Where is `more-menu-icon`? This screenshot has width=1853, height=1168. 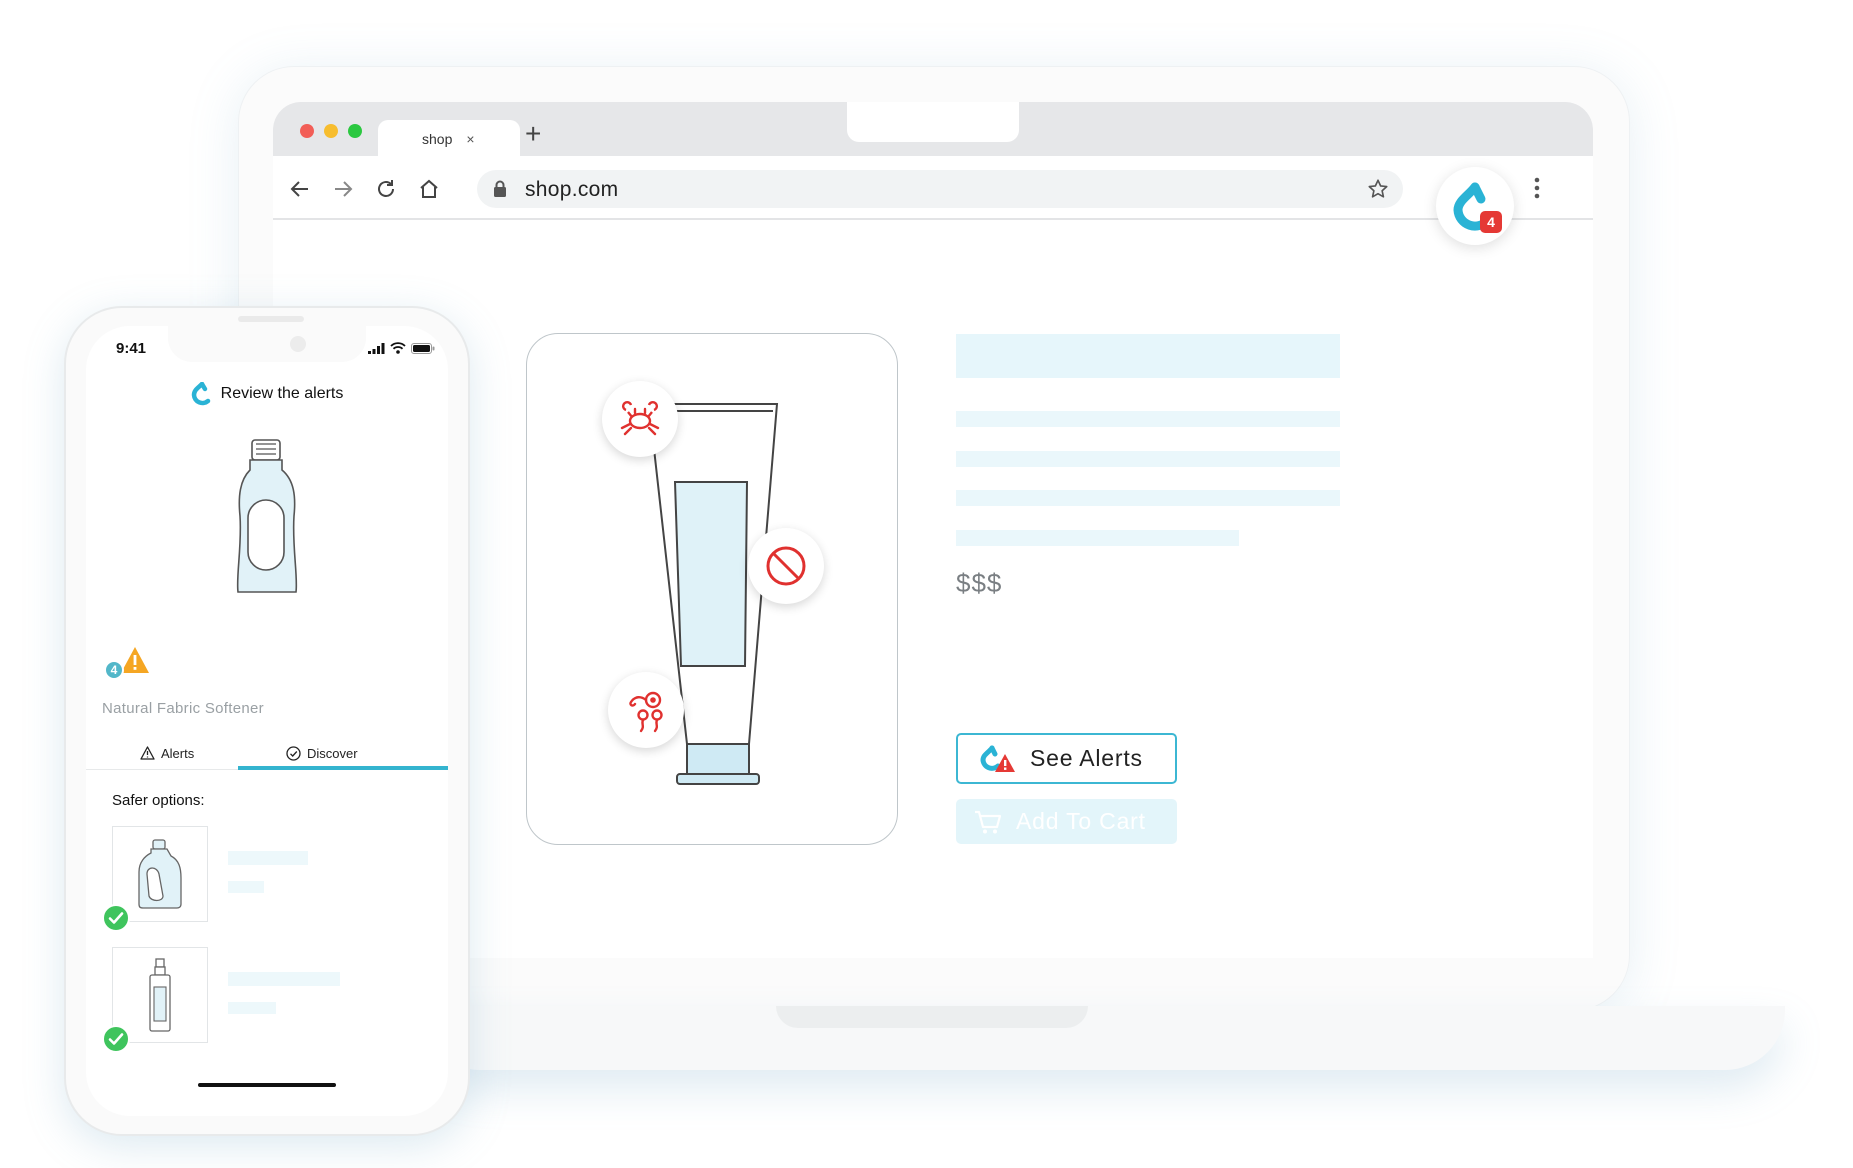
more-menu-icon is located at coordinates (1537, 190).